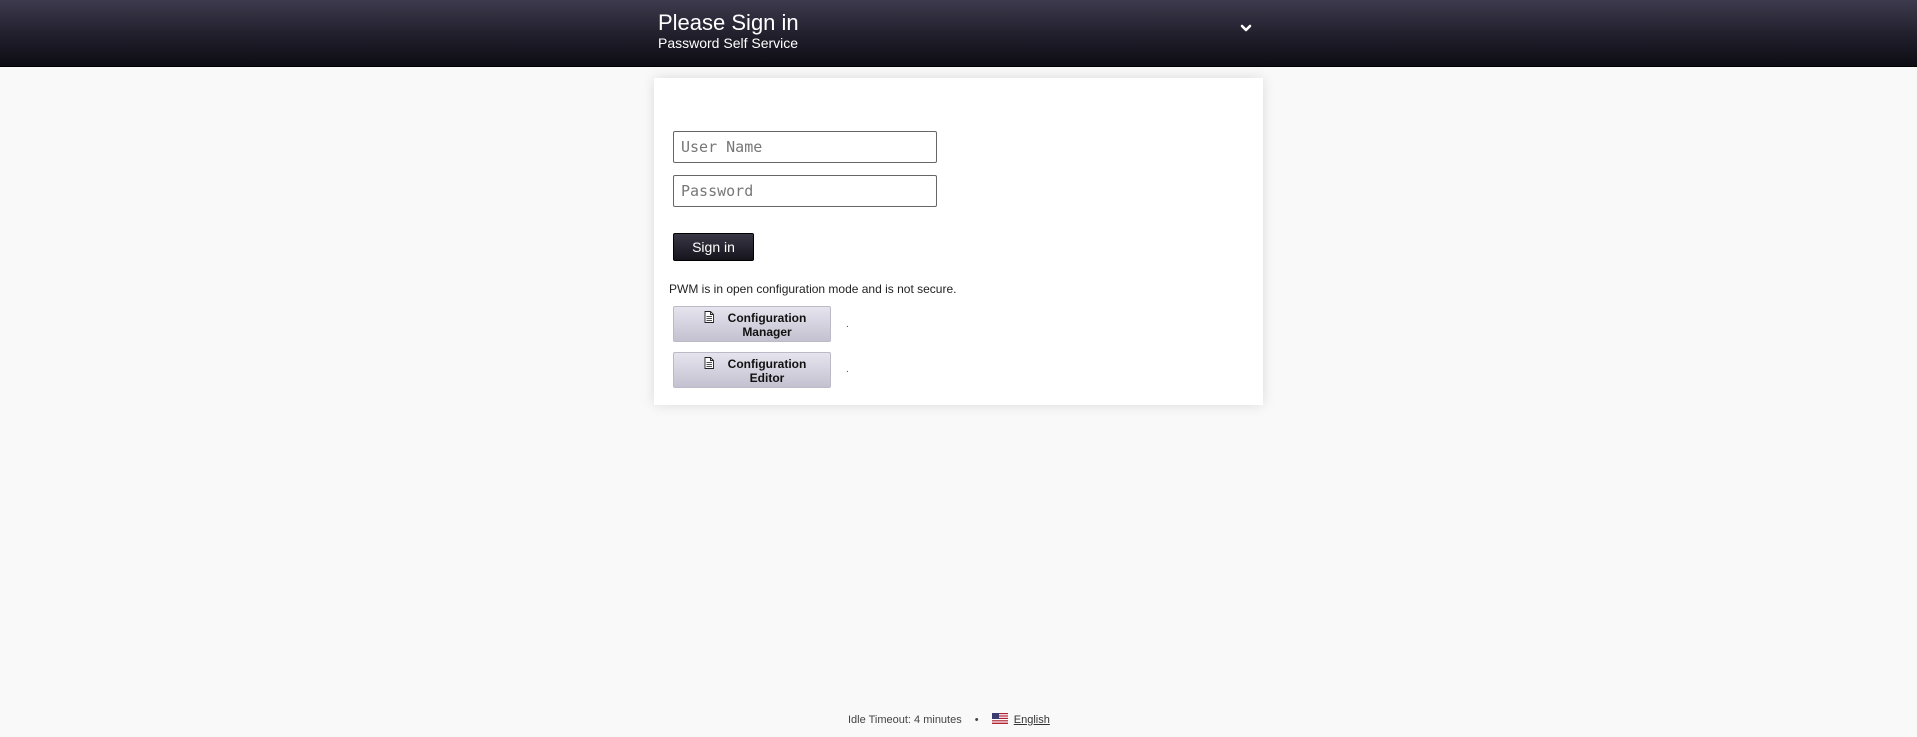 Image resolution: width=1917 pixels, height=737 pixels. I want to click on configuration-editor-label: Configuration Editor, so click(767, 371).